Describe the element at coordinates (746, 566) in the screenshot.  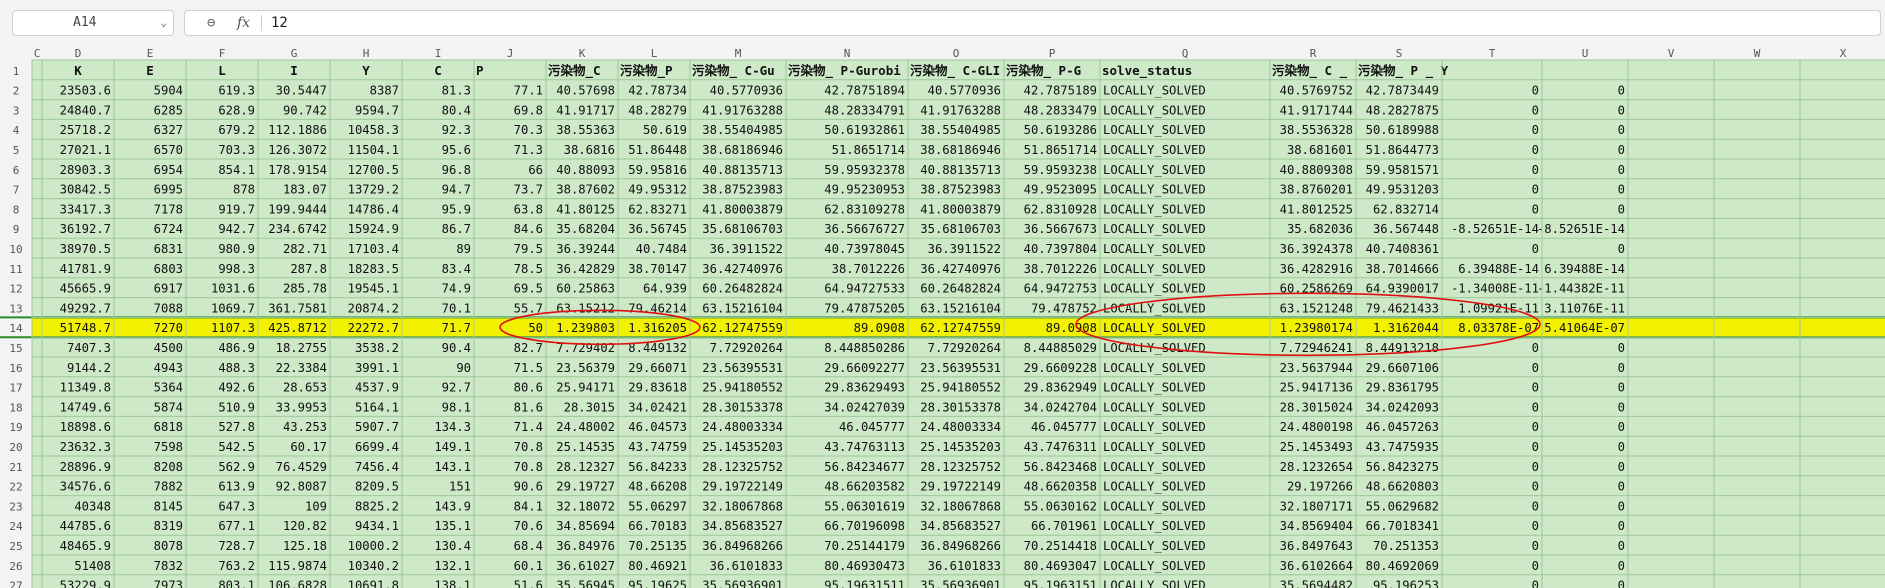
I see `table-cell: 36.6101833` at that location.